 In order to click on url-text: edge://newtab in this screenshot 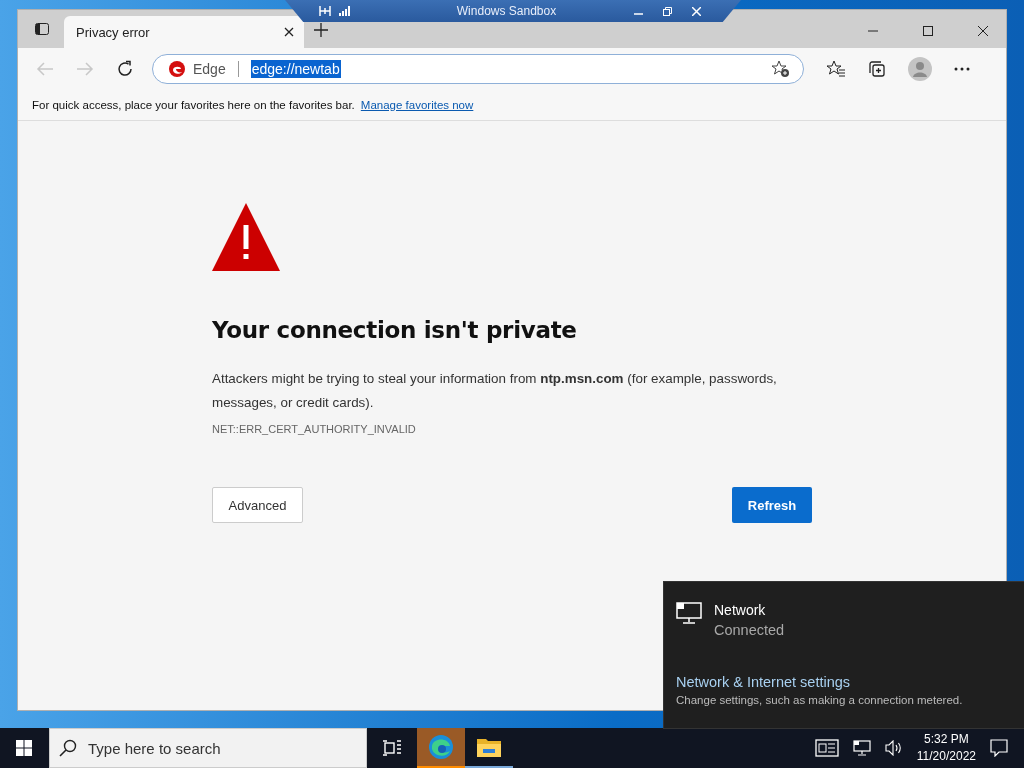, I will do `click(295, 69)`.